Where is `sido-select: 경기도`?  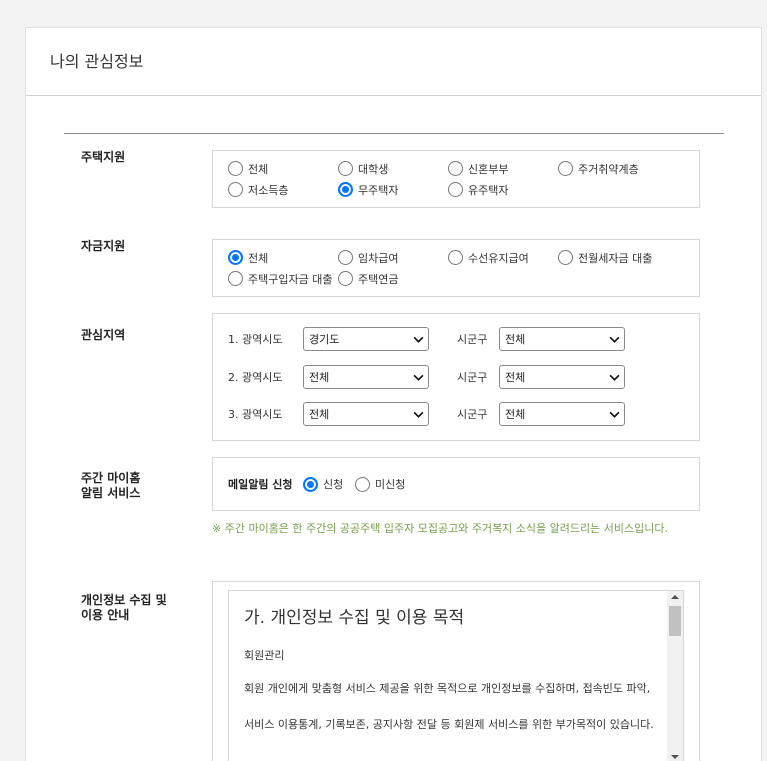
sido-select: 경기도 is located at coordinates (366, 339).